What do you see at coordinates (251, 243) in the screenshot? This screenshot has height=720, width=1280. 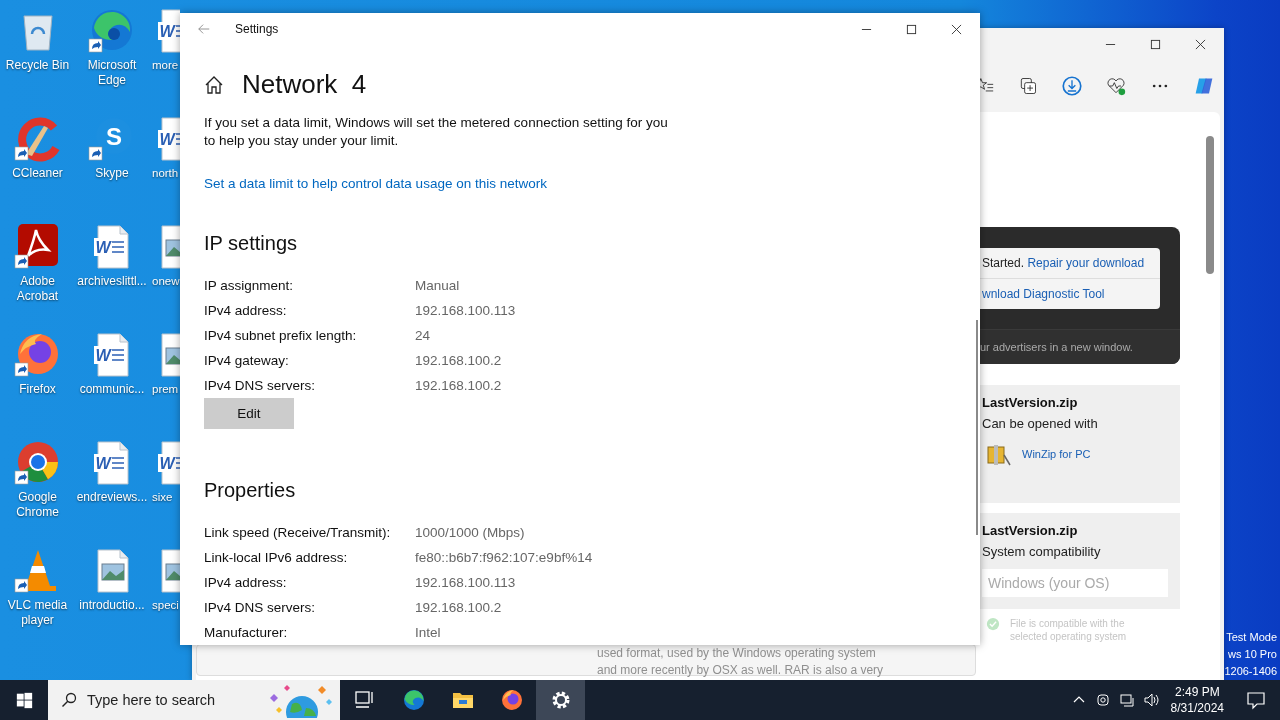 I see `section-heading: IP settings` at bounding box center [251, 243].